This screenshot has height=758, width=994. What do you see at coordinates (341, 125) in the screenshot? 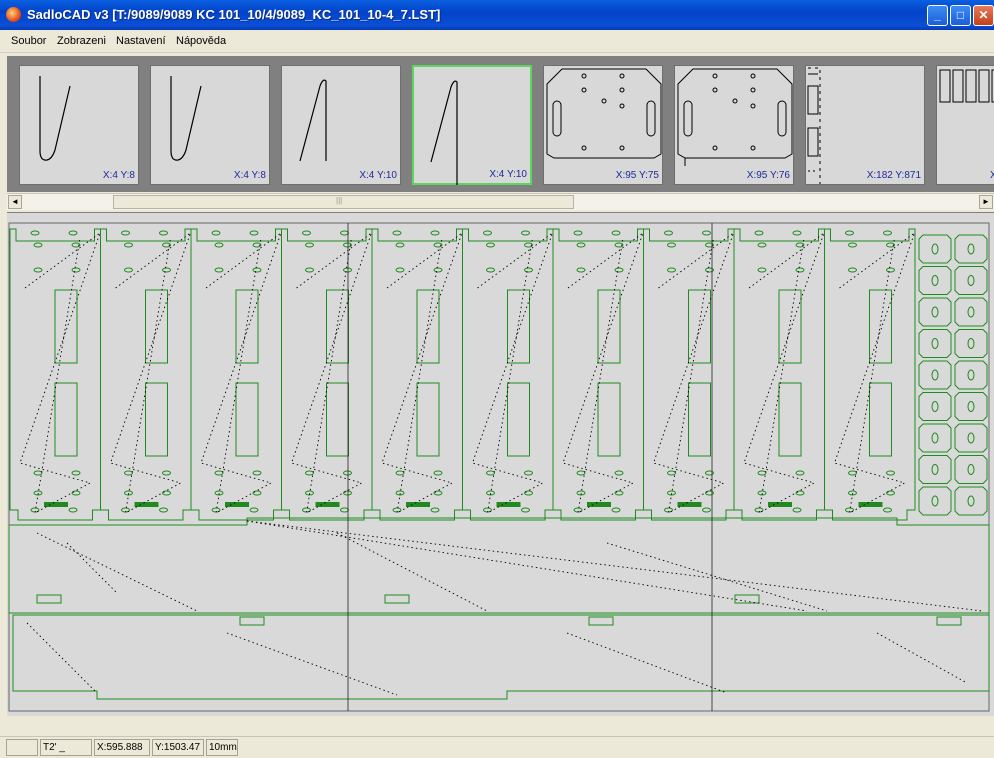
I see `part-thumbnail: X:4 Y:10` at bounding box center [341, 125].